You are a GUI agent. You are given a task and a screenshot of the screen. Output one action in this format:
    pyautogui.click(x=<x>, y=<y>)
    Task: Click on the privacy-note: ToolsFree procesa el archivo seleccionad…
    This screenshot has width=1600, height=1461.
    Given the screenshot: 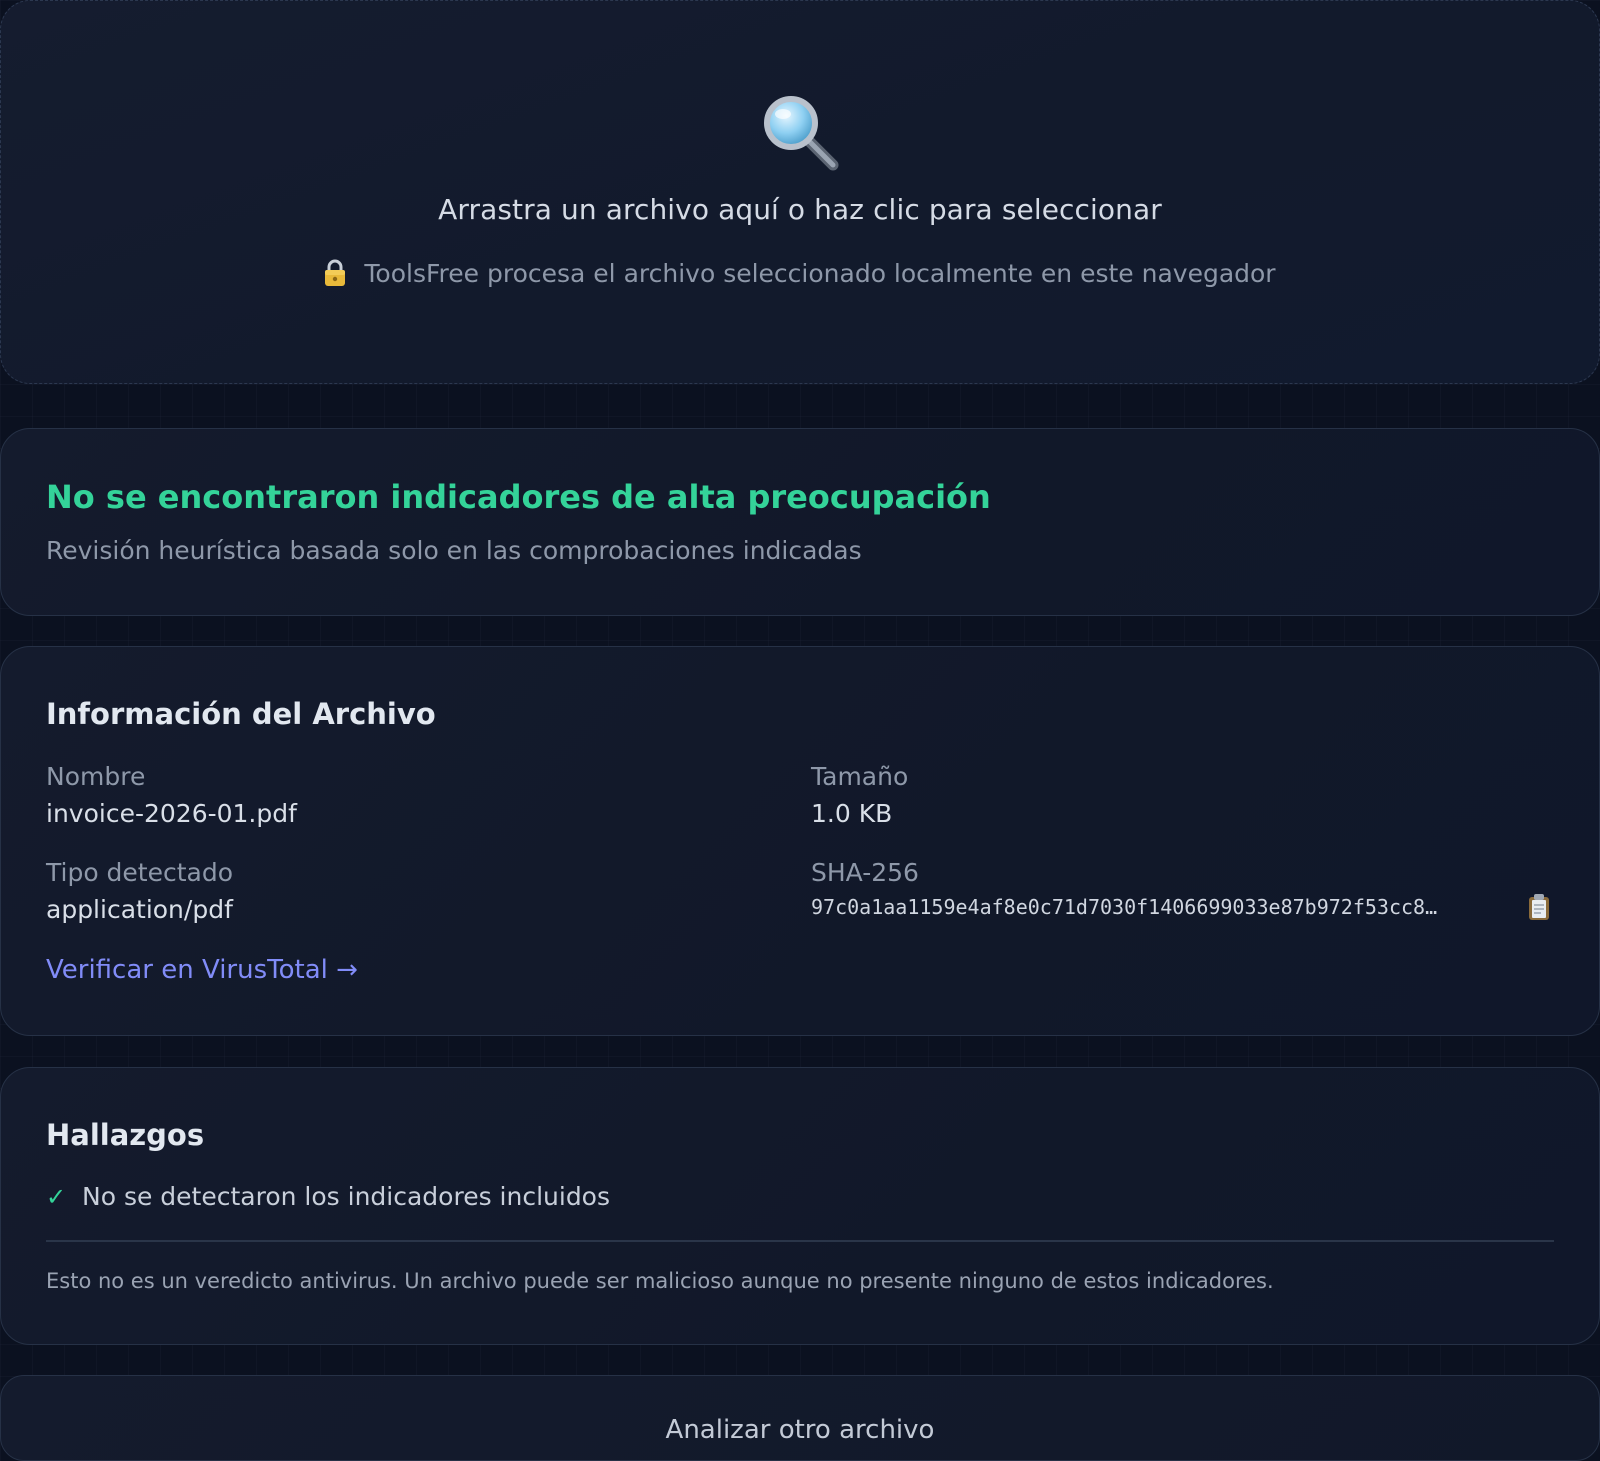 What is the action you would take?
    pyautogui.click(x=800, y=273)
    